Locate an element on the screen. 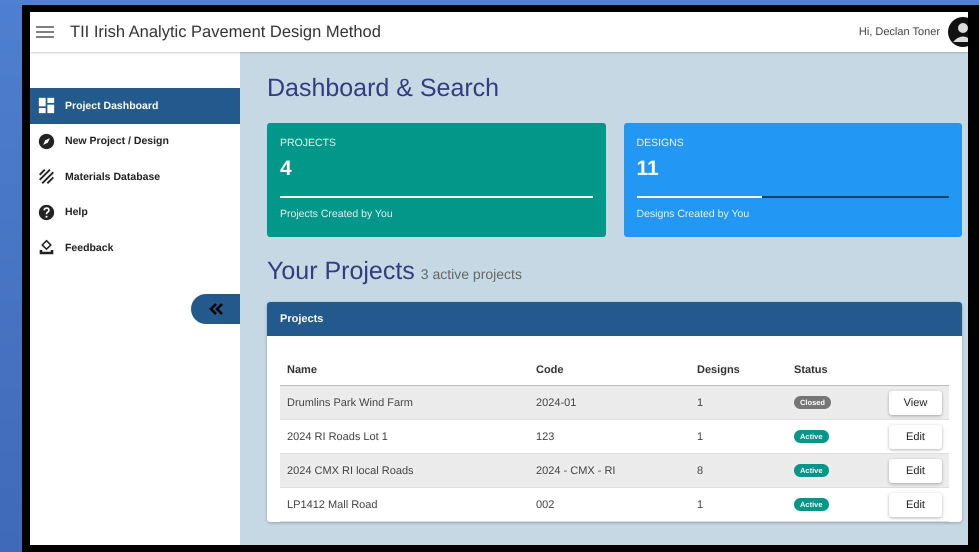 This screenshot has width=979, height=552. stat-value: 11 is located at coordinates (648, 169).